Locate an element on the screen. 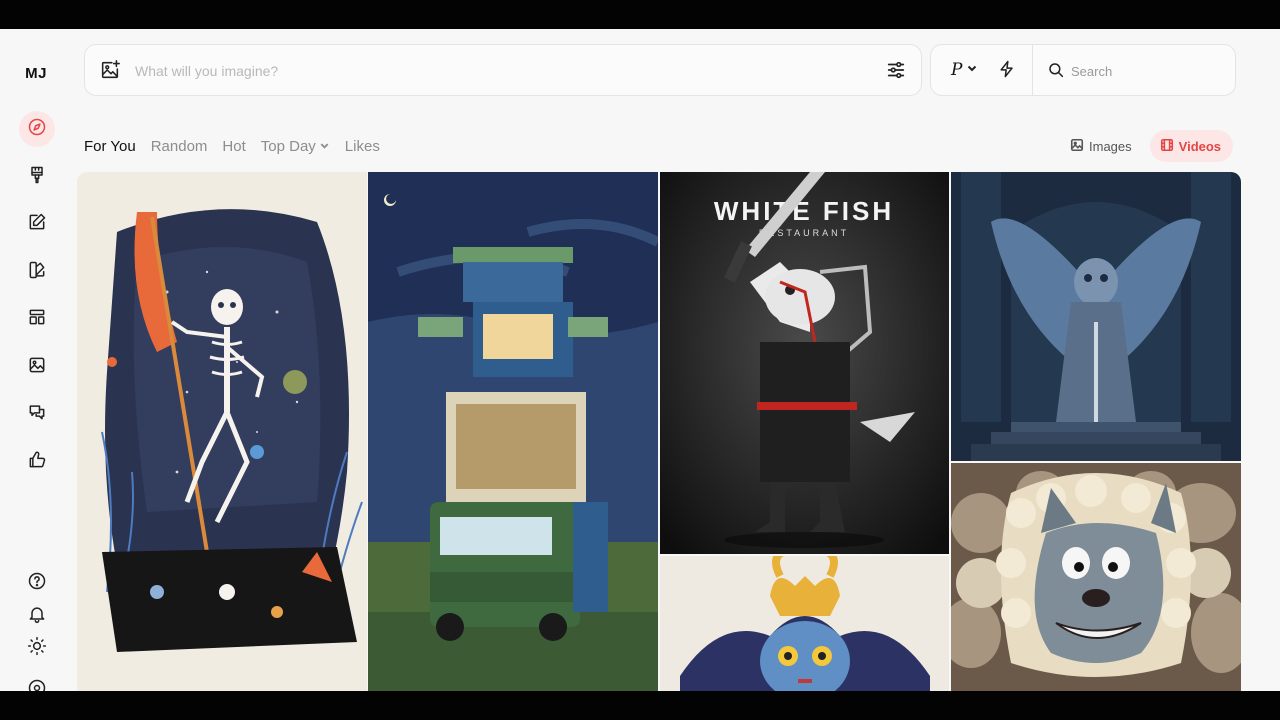  owl-statue-artwork is located at coordinates (1096, 316).